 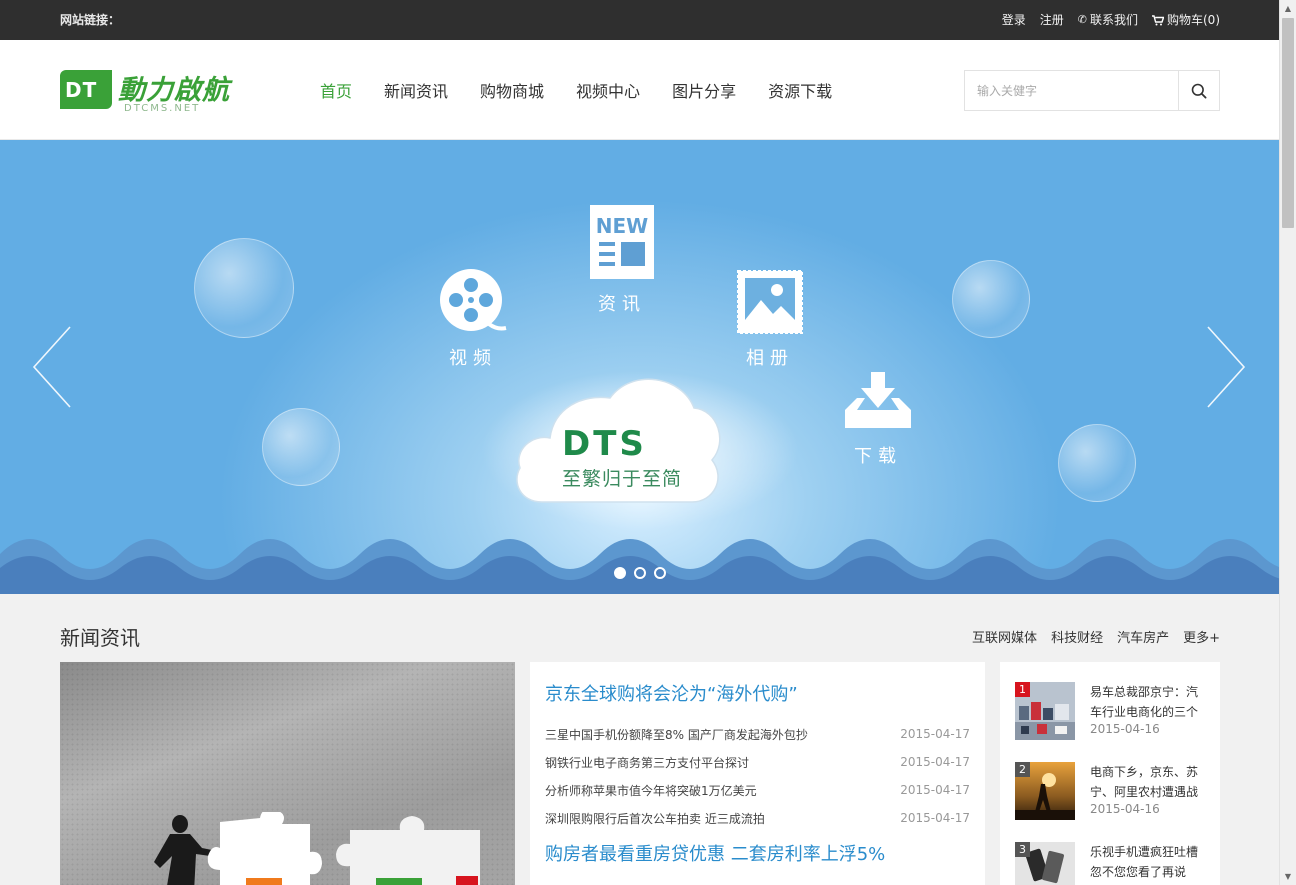 What do you see at coordinates (1288, 8) in the screenshot?
I see `scroll-up-icon: ▲` at bounding box center [1288, 8].